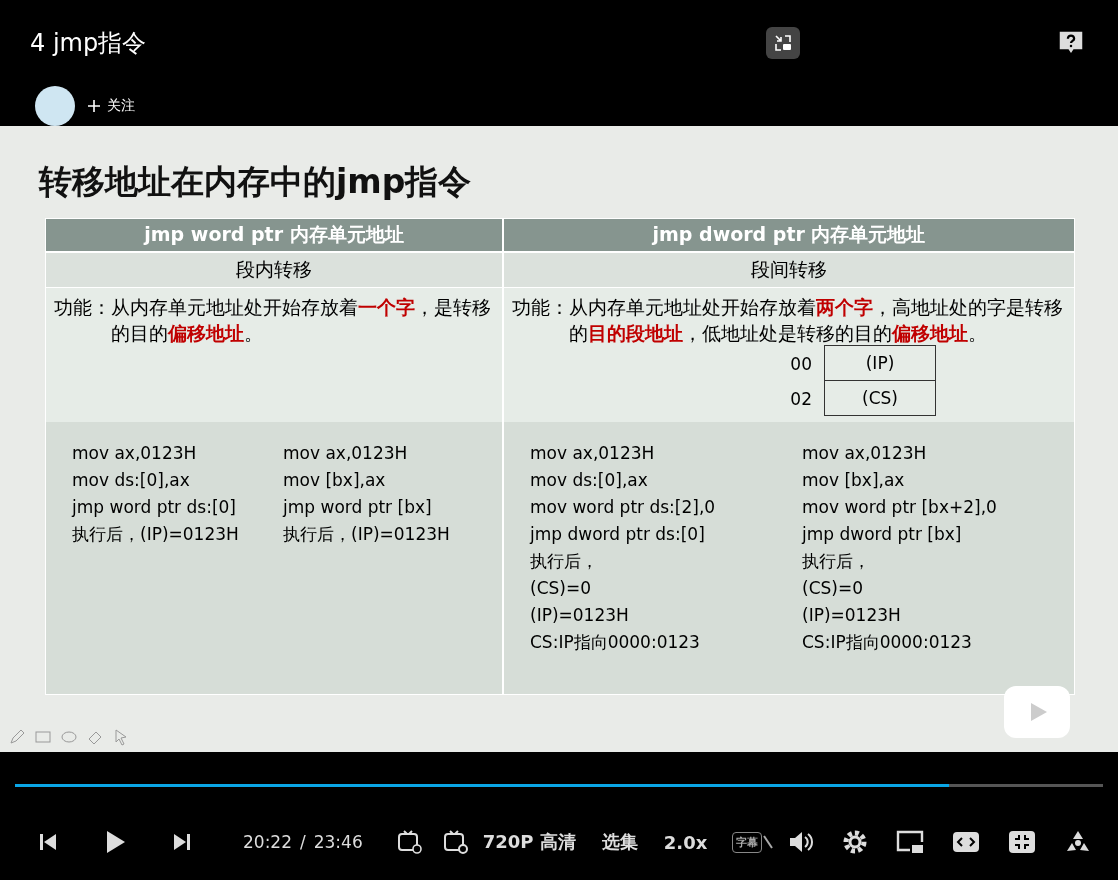  What do you see at coordinates (274, 236) in the screenshot?
I see `column-header: jmp word ptr 内存单元地址` at bounding box center [274, 236].